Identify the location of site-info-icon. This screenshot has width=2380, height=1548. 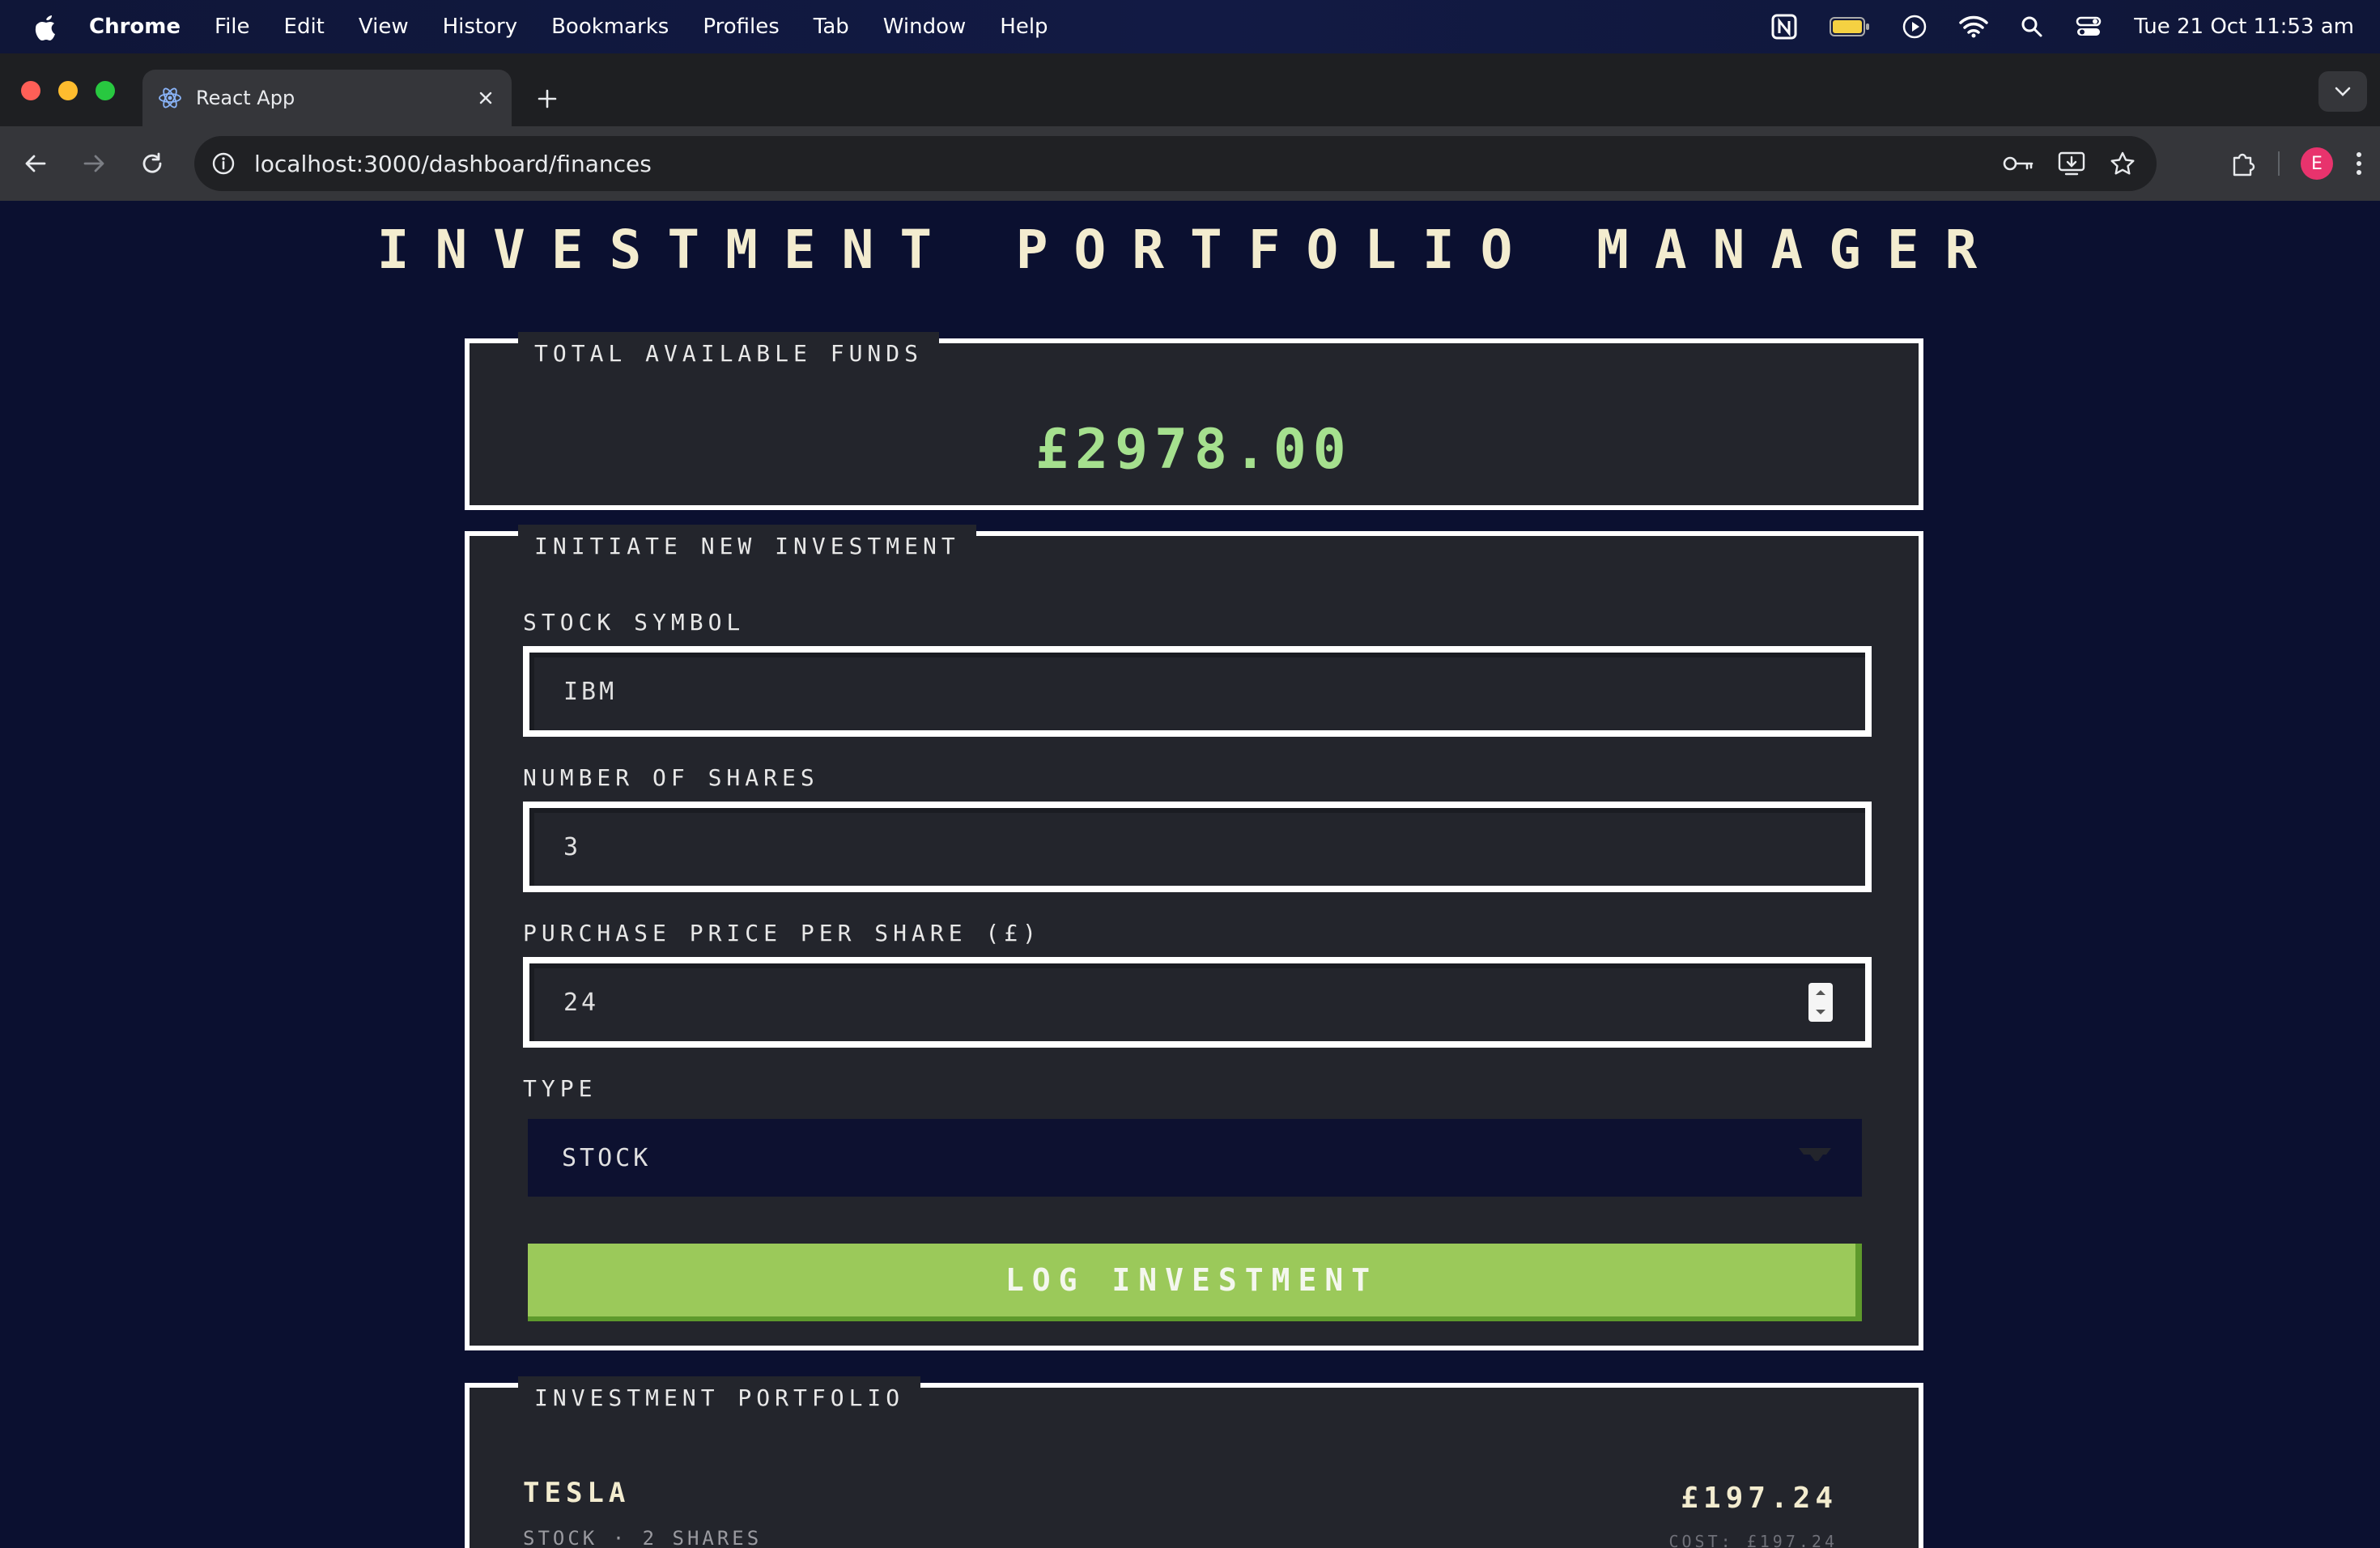
(224, 164).